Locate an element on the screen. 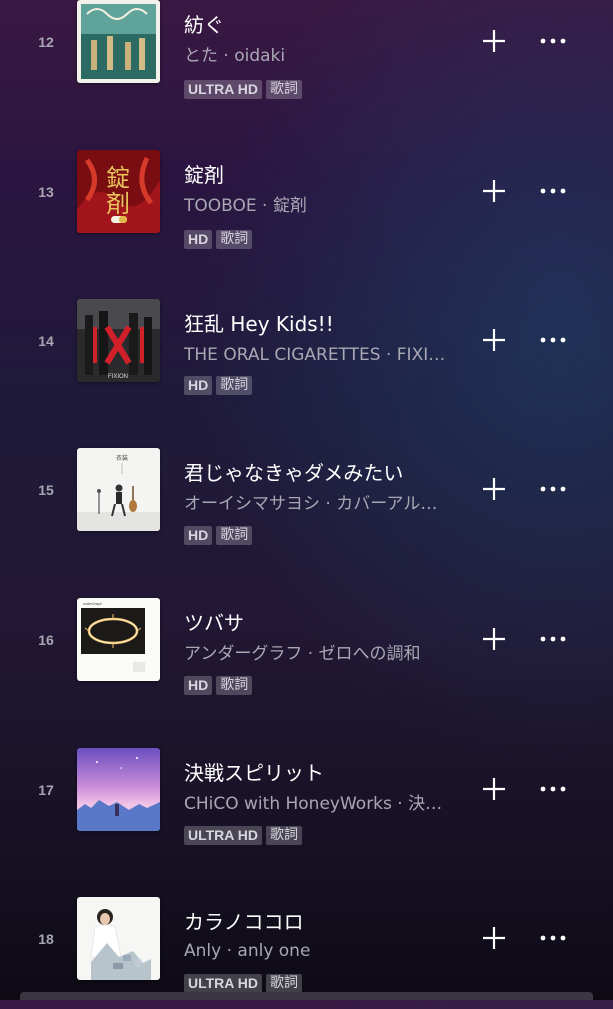 The height and width of the screenshot is (1009, 613). track-title: 紡ぐ is located at coordinates (321, 25).